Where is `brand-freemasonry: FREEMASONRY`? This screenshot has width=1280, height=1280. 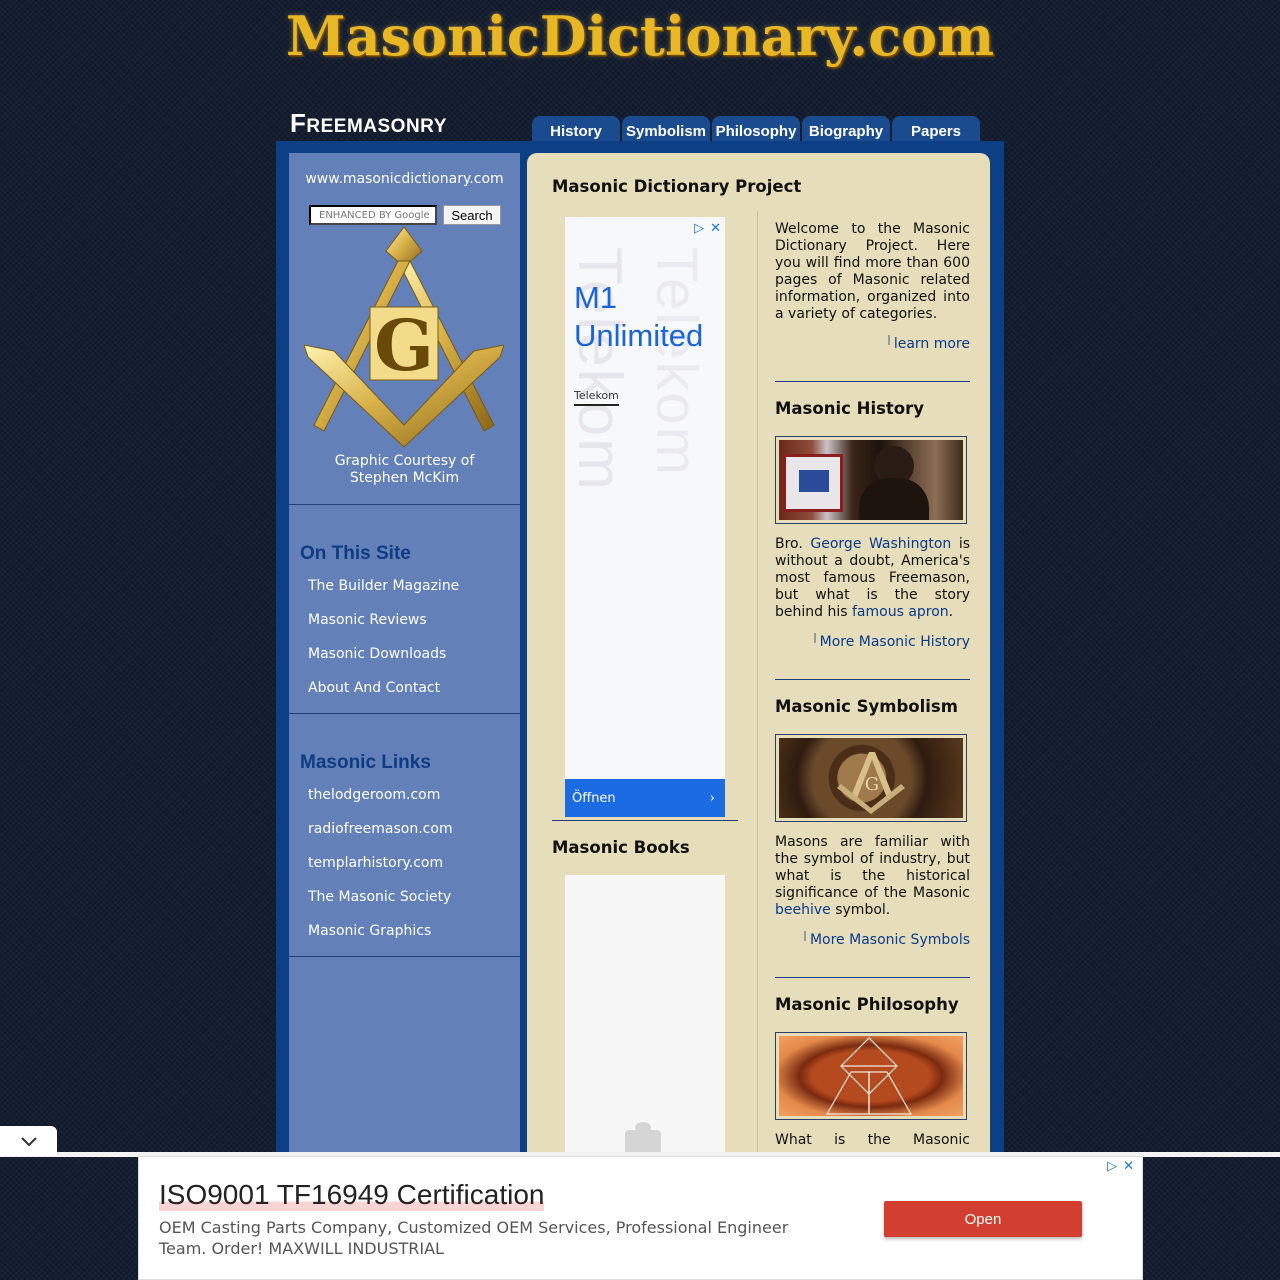 brand-freemasonry: FREEMASONRY is located at coordinates (368, 123).